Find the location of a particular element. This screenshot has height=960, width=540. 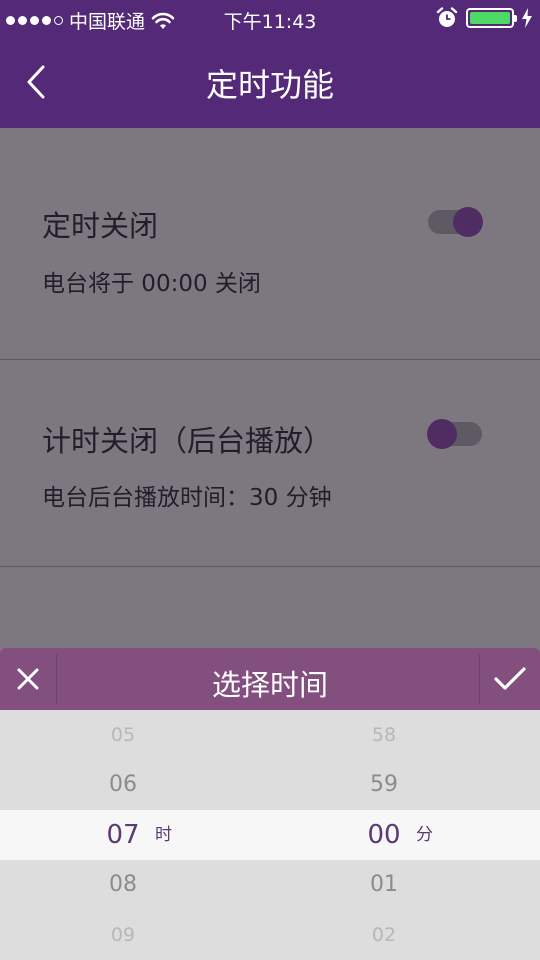

minute-option: 58 is located at coordinates (384, 735).